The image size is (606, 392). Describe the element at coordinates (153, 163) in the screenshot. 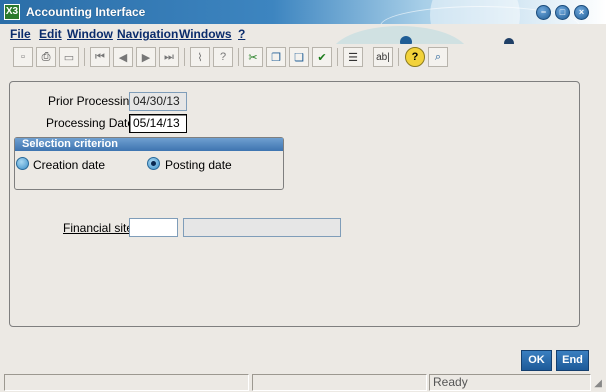

I see `posting-date-radio` at that location.